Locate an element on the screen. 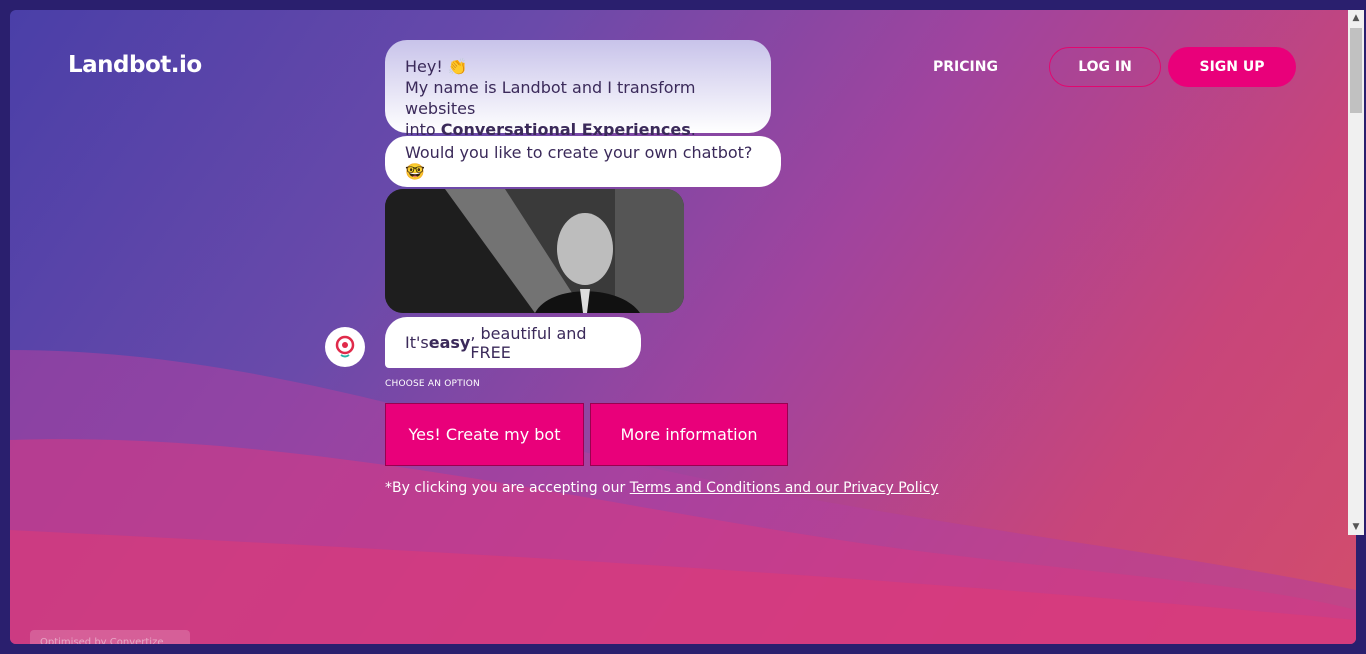 The height and width of the screenshot is (654, 1366). convertize-badge: Optimised by Convertize is located at coordinates (110, 637).